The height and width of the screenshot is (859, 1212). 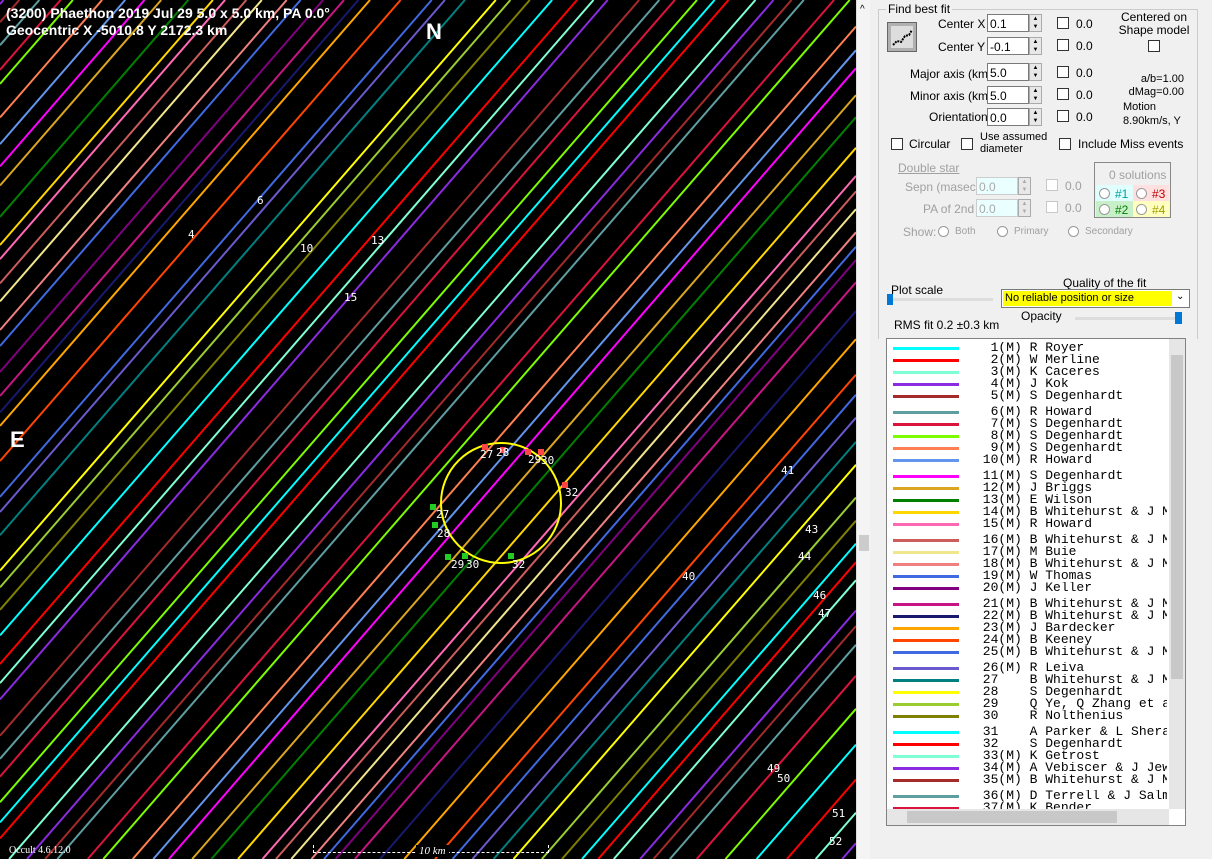 What do you see at coordinates (940, 299) in the screenshot?
I see `plot-scale-slider` at bounding box center [940, 299].